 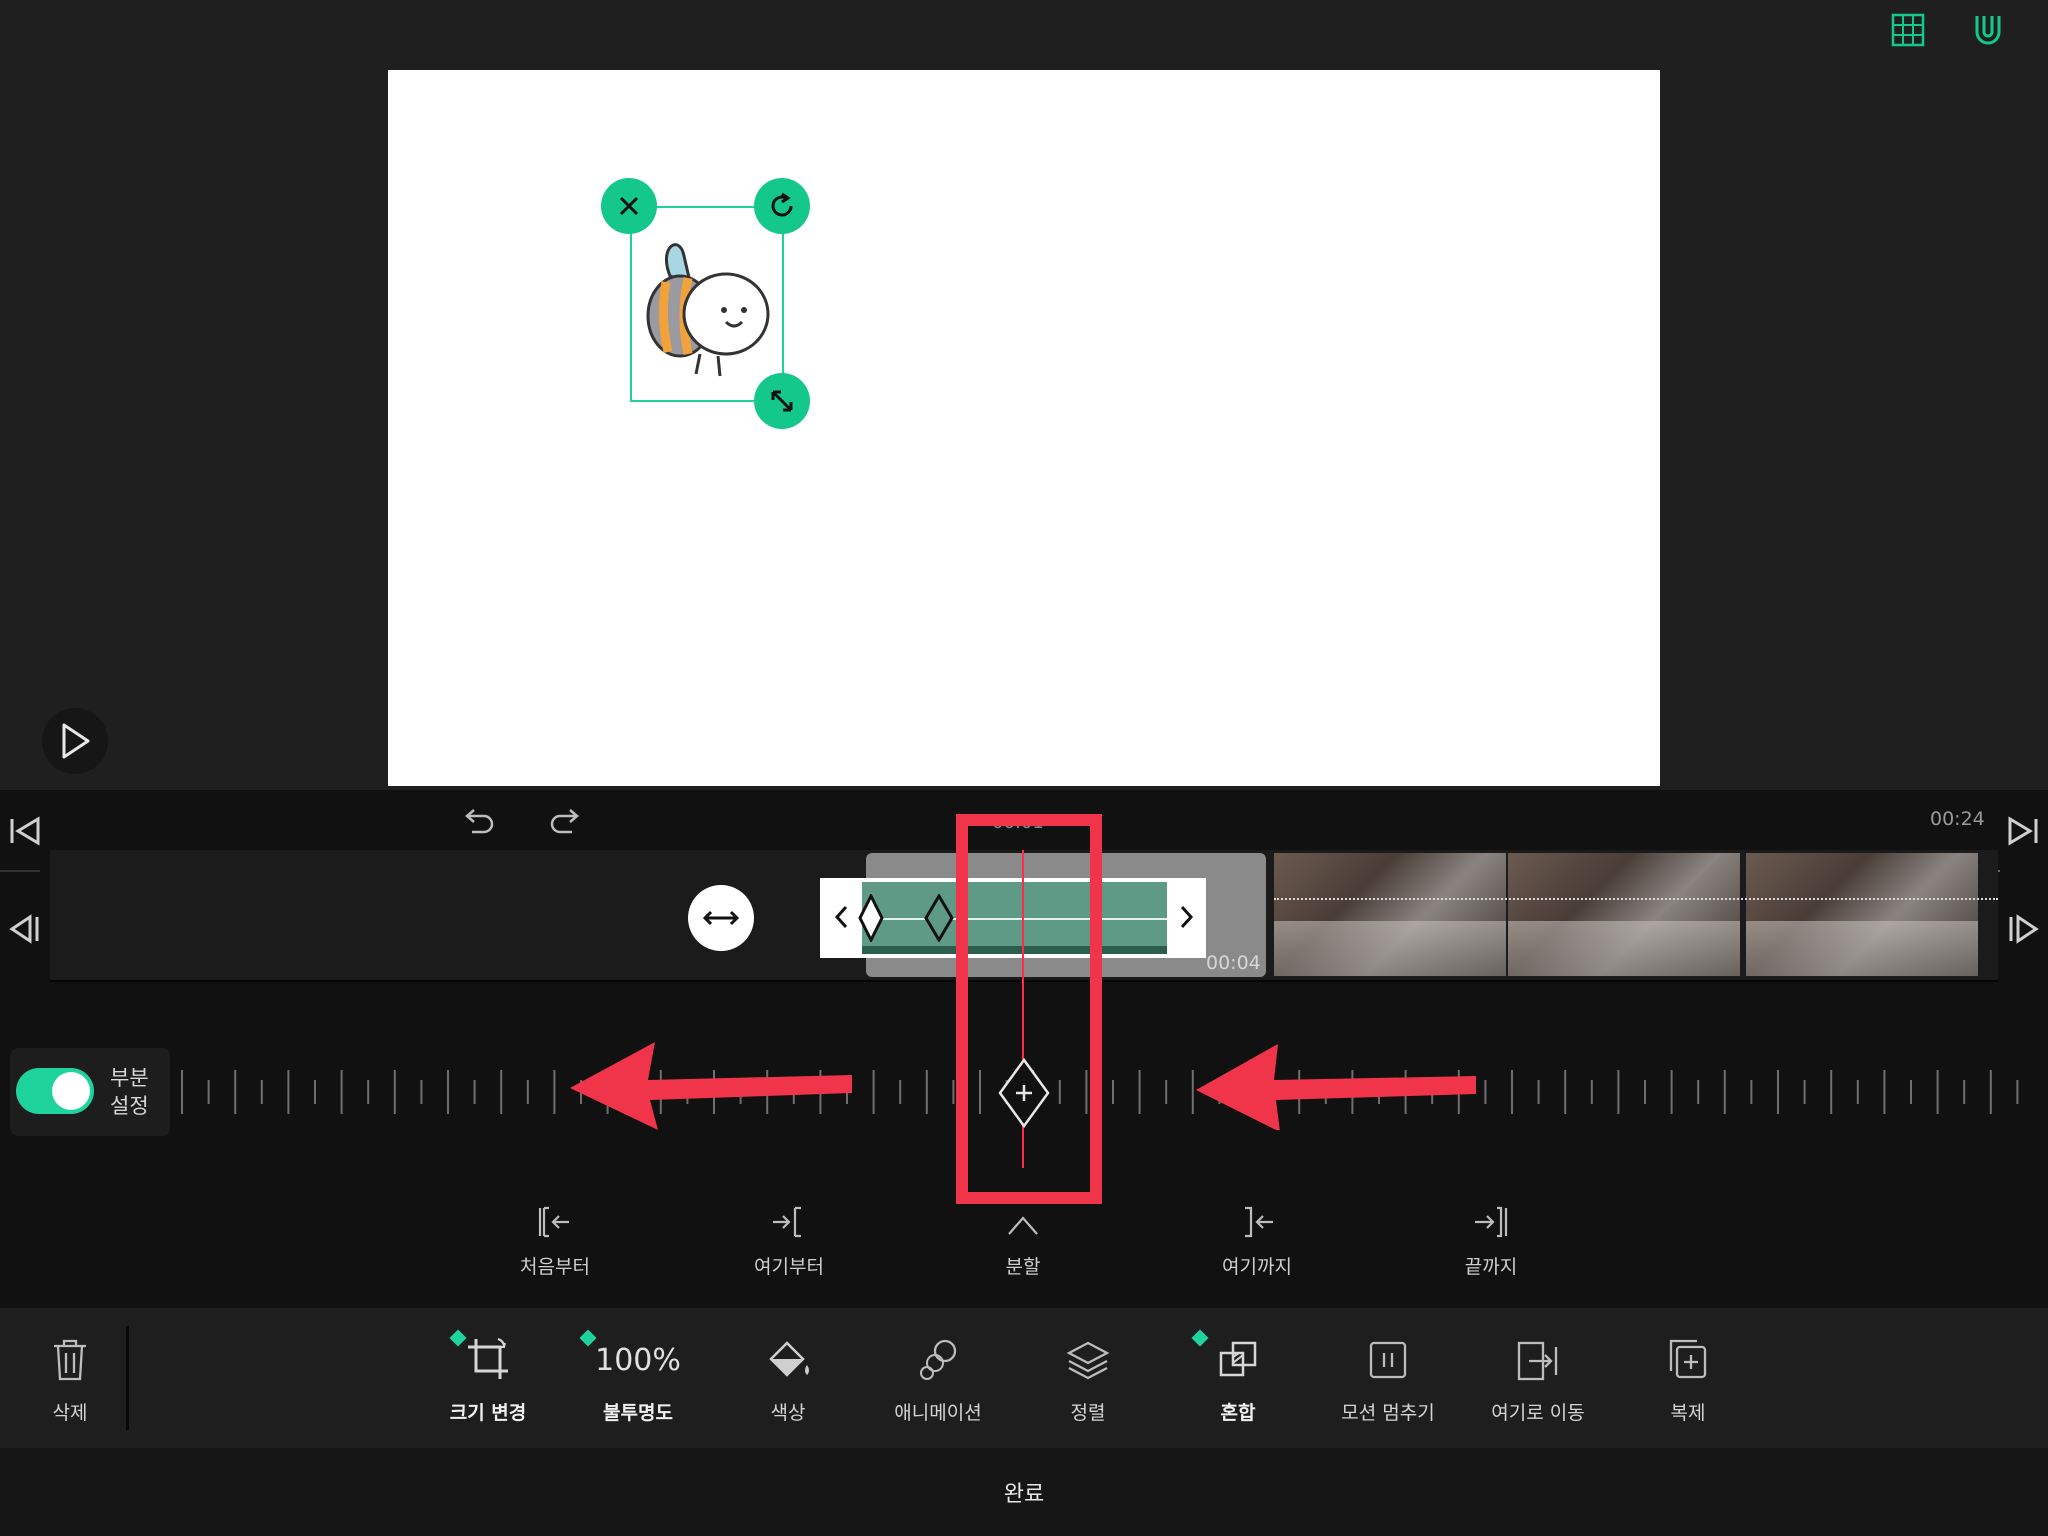 I want to click on close-icon, so click(x=629, y=206).